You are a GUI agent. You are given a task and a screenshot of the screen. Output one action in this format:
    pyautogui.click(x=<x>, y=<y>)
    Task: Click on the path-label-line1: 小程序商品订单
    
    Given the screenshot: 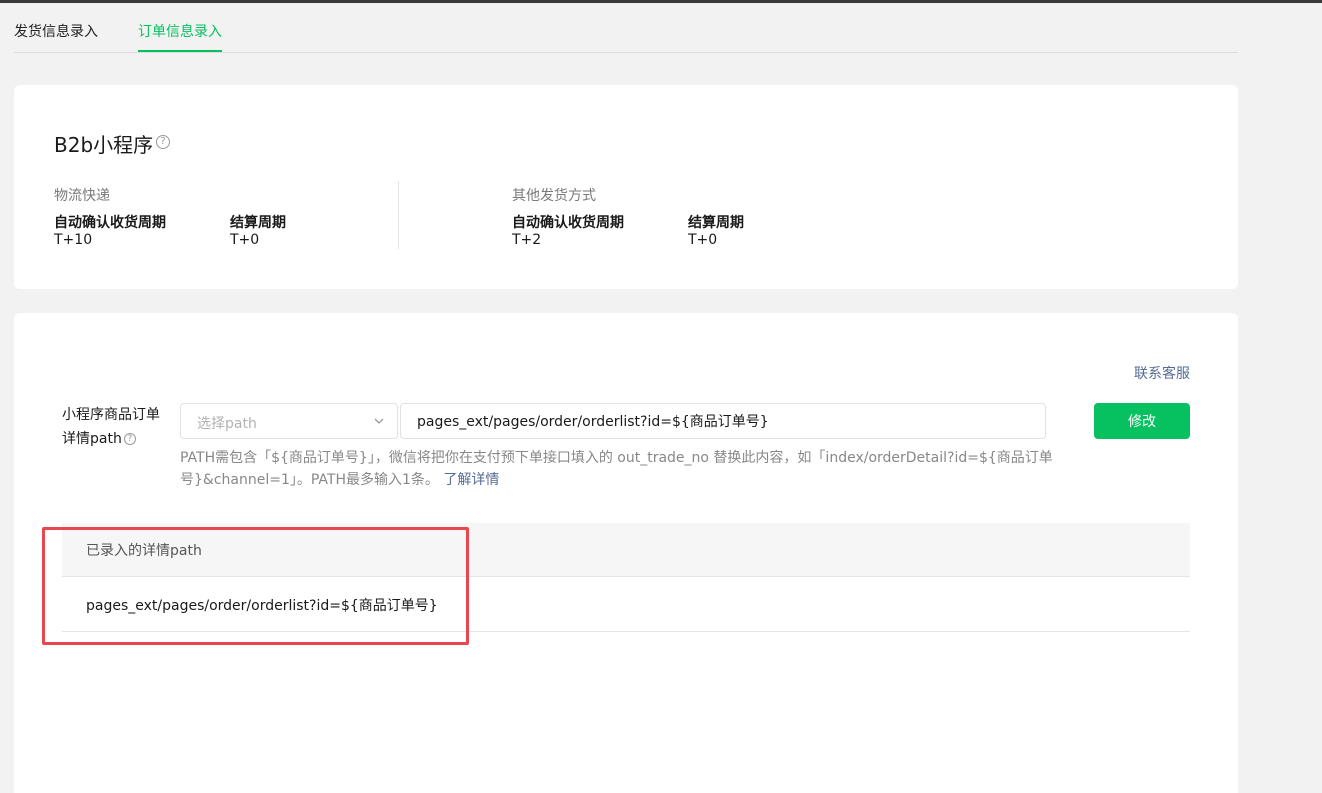 What is the action you would take?
    pyautogui.click(x=111, y=415)
    